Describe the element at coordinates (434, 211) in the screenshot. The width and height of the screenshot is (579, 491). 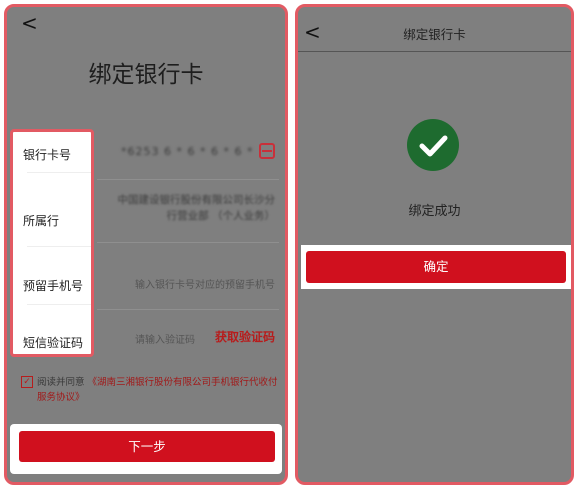
I see `success-message: 绑定成功` at that location.